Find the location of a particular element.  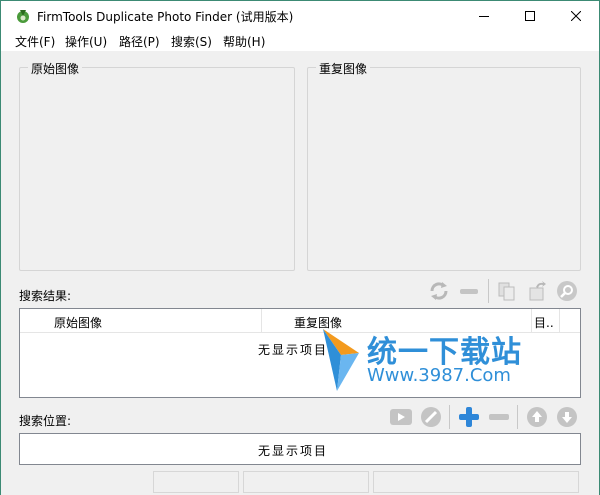

search-location-label: 搜索位置: is located at coordinates (45, 421).